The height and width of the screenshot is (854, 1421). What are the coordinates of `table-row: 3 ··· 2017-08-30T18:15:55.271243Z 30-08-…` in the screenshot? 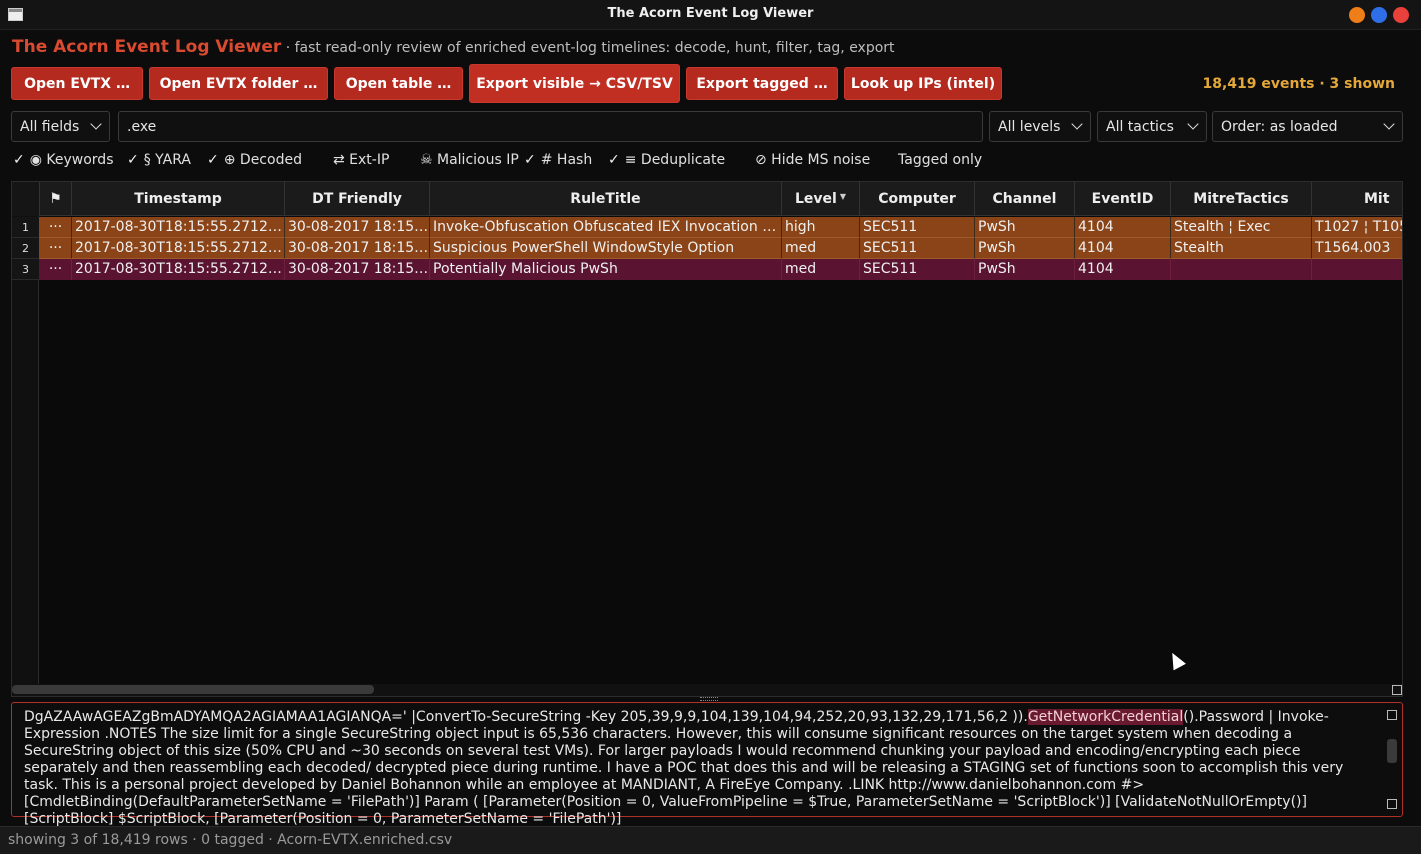 It's located at (707, 269).